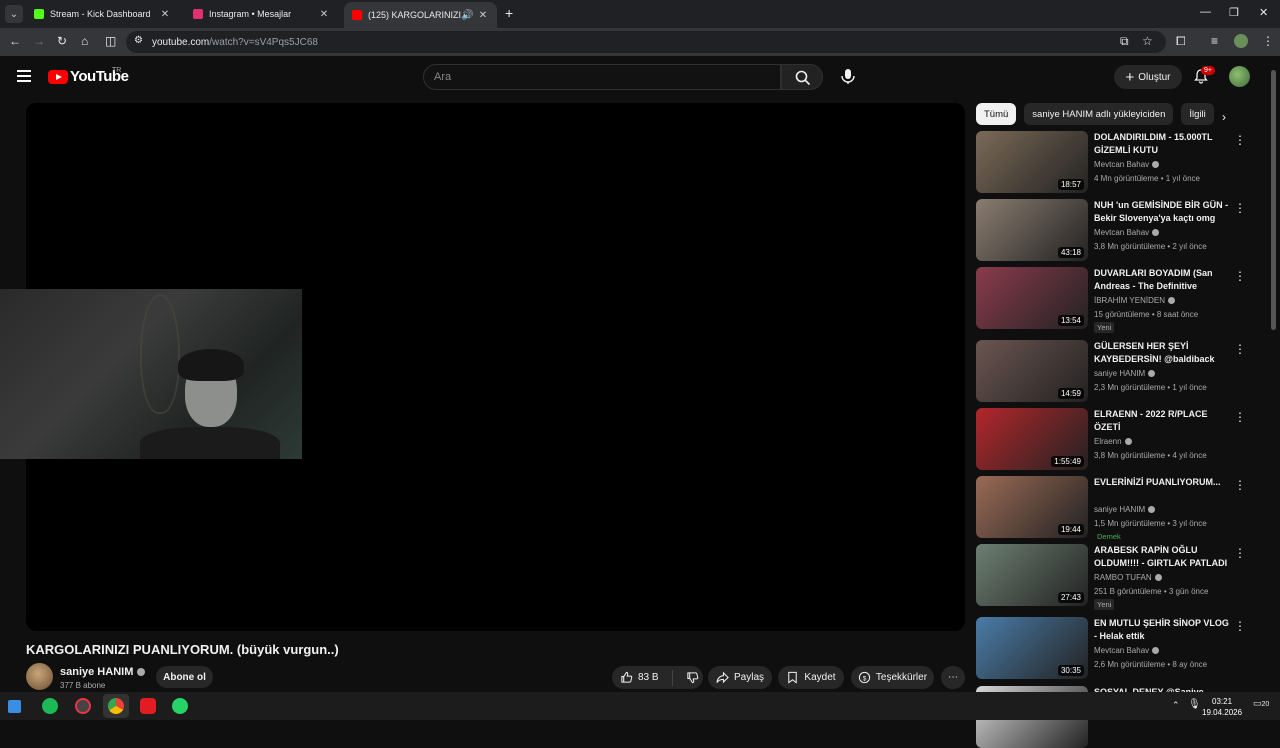 The width and height of the screenshot is (1280, 748). I want to click on taskbar-clock: 03:21 19.04.2026, so click(1222, 707).